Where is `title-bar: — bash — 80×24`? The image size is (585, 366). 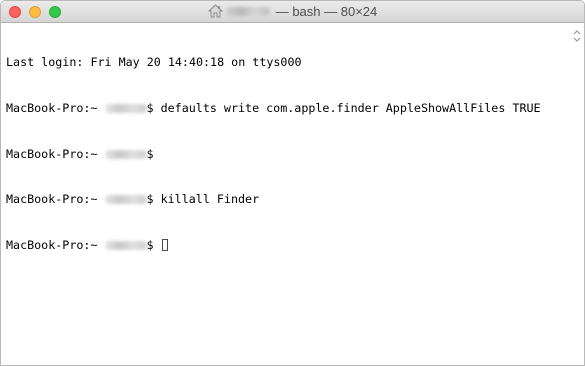
title-bar: — bash — 80×24 is located at coordinates (292, 12).